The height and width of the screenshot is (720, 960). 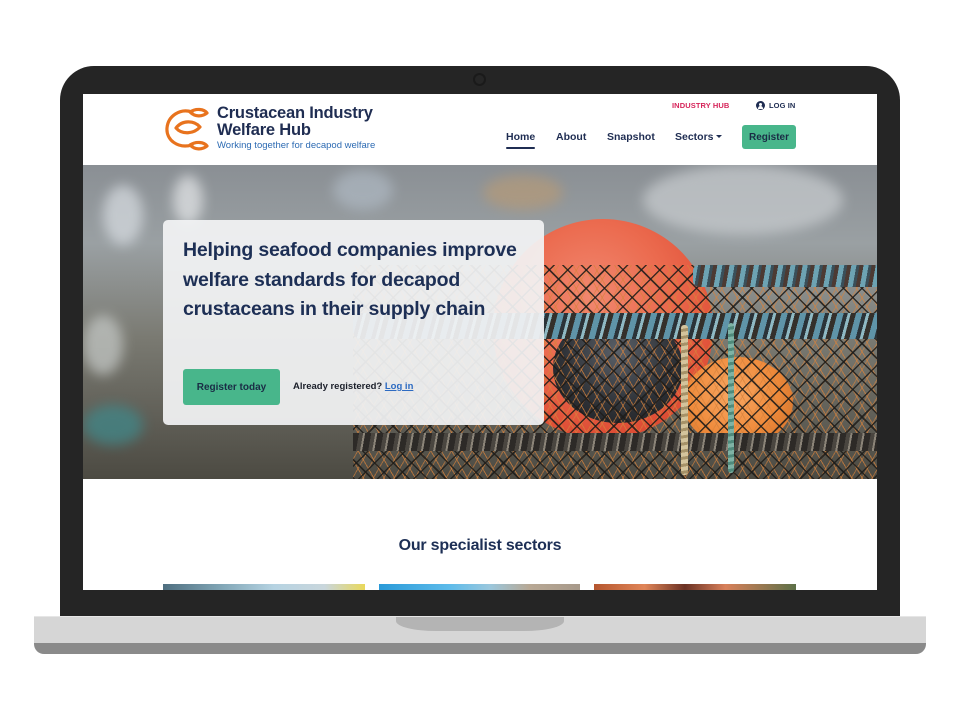 I want to click on already-registered-label: Already registered?, so click(x=338, y=386).